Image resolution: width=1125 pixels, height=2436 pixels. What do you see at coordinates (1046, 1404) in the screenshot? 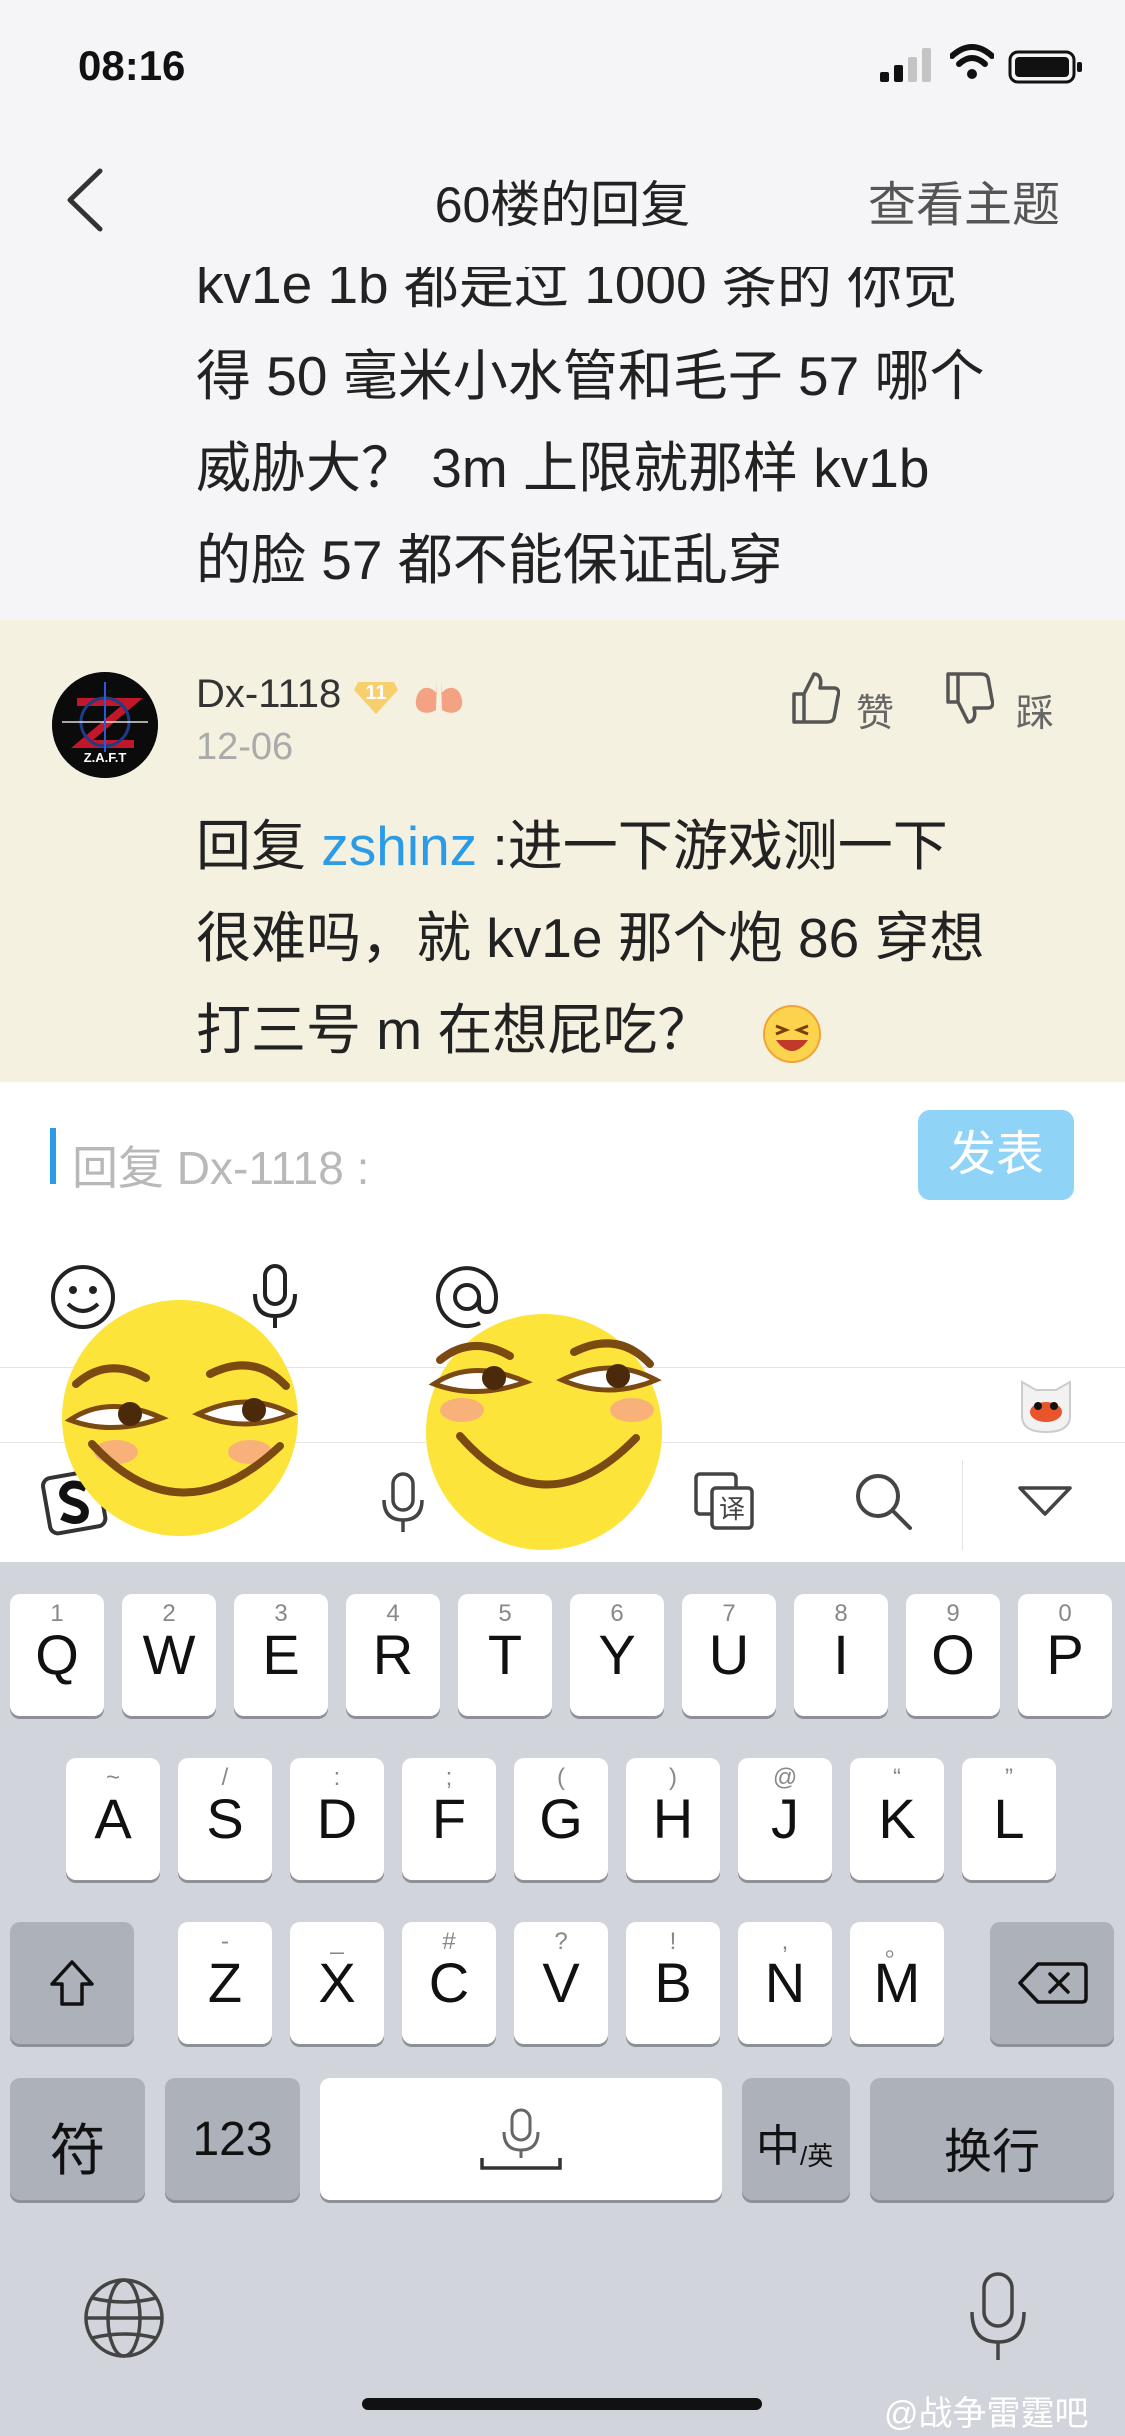
I see `mascot-icon` at bounding box center [1046, 1404].